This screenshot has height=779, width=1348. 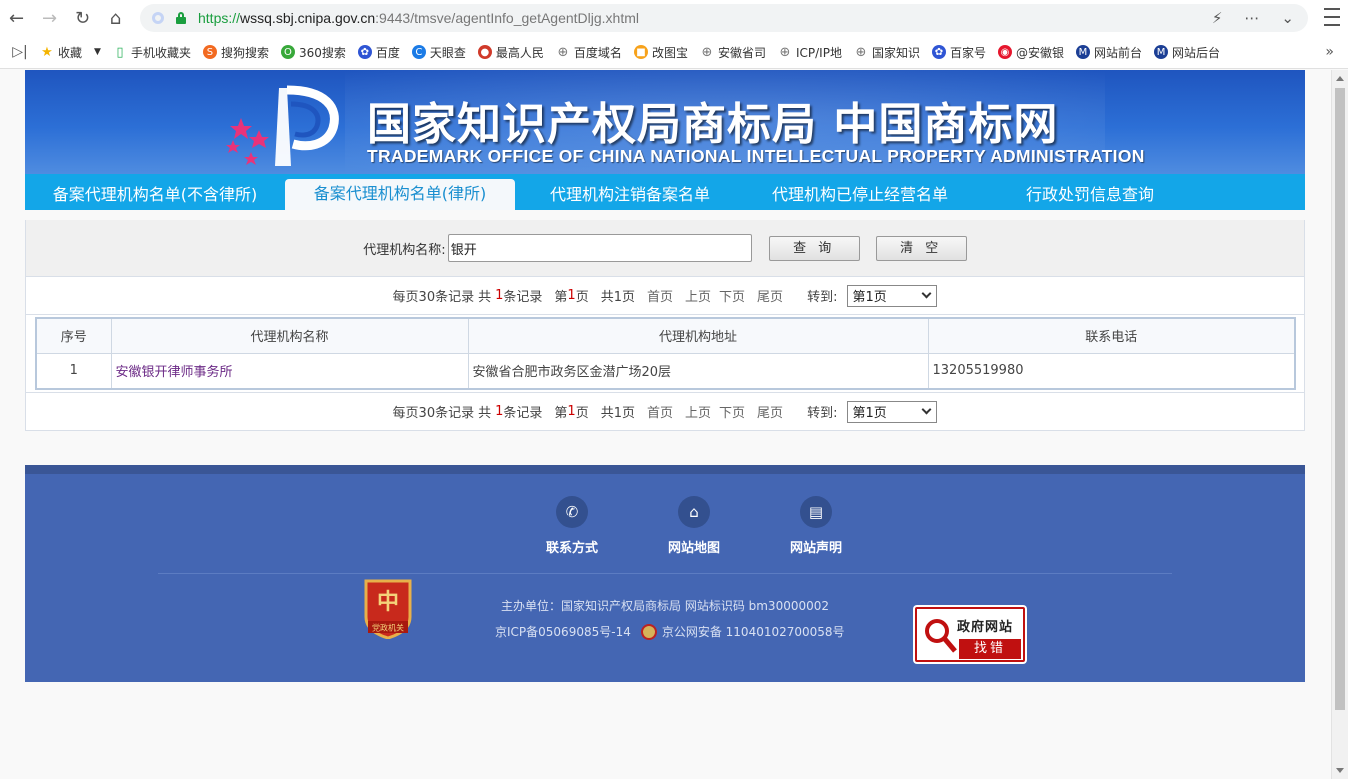 I want to click on tab-3: 代理机构注销备案名单, so click(x=630, y=195).